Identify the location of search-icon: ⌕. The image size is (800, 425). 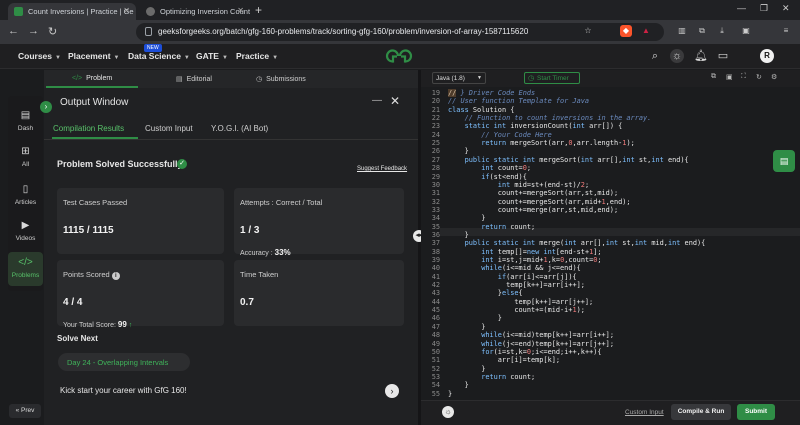
(655, 56).